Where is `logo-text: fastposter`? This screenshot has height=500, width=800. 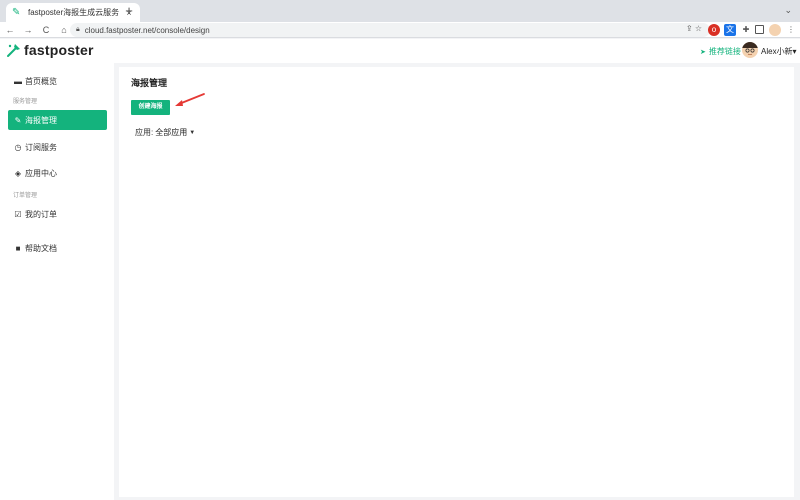
logo-text: fastposter is located at coordinates (59, 50).